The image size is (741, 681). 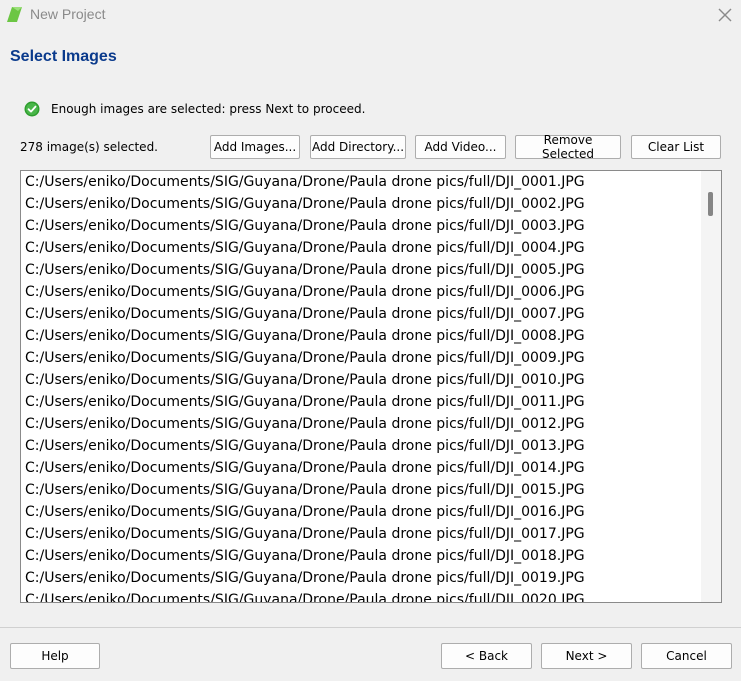 What do you see at coordinates (68, 14) in the screenshot?
I see `window-title: New Project` at bounding box center [68, 14].